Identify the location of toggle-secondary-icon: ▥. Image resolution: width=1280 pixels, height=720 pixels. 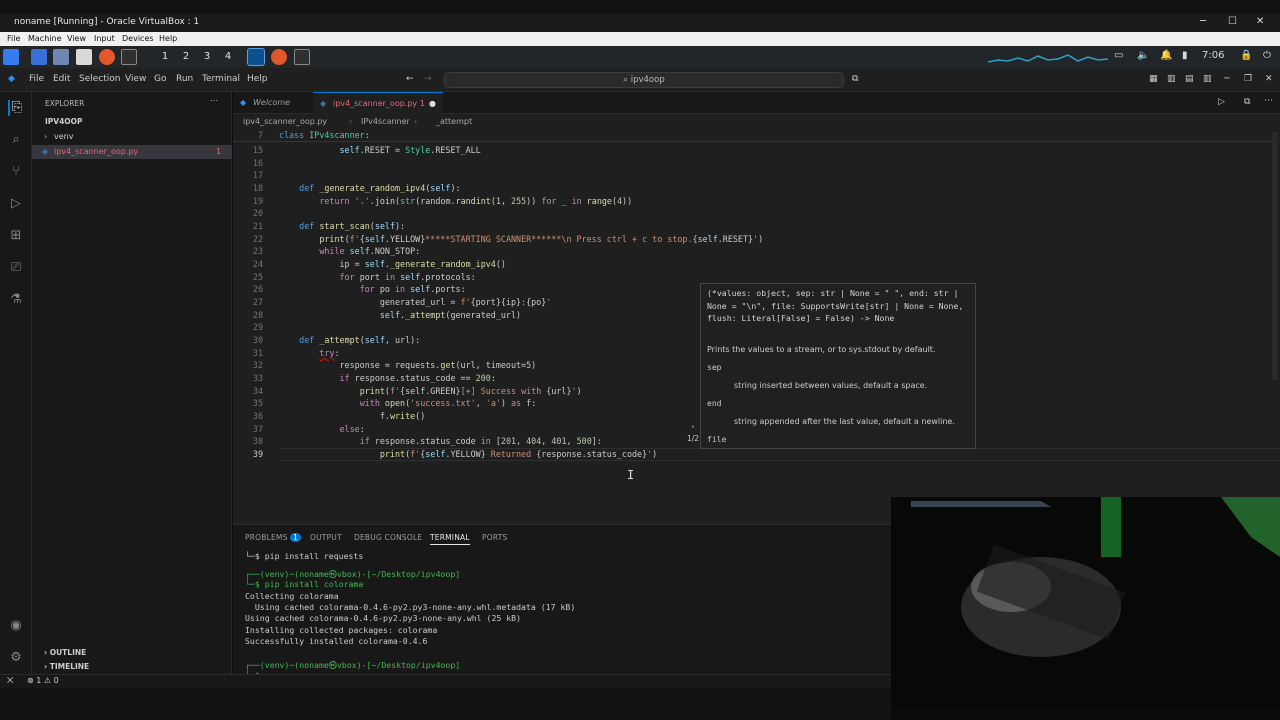
(1207, 79).